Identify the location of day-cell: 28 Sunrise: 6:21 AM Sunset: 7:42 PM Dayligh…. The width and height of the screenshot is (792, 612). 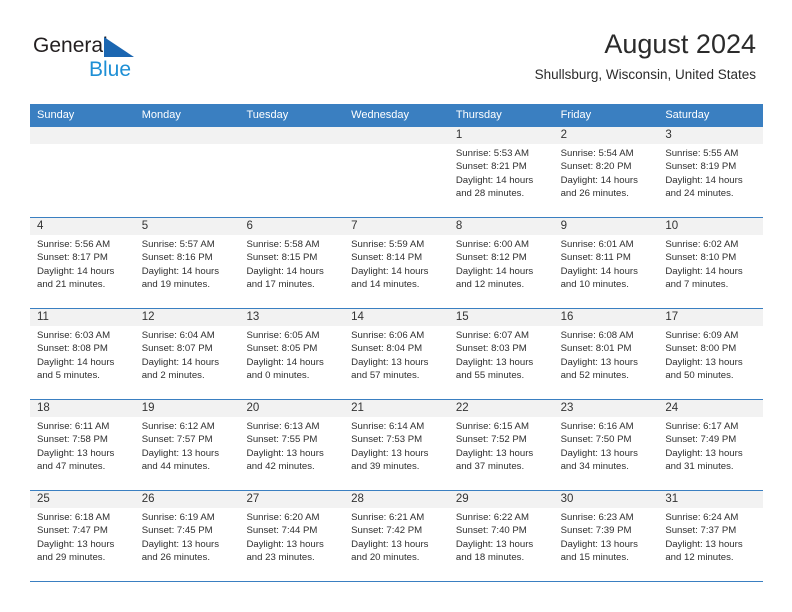
(396, 536).